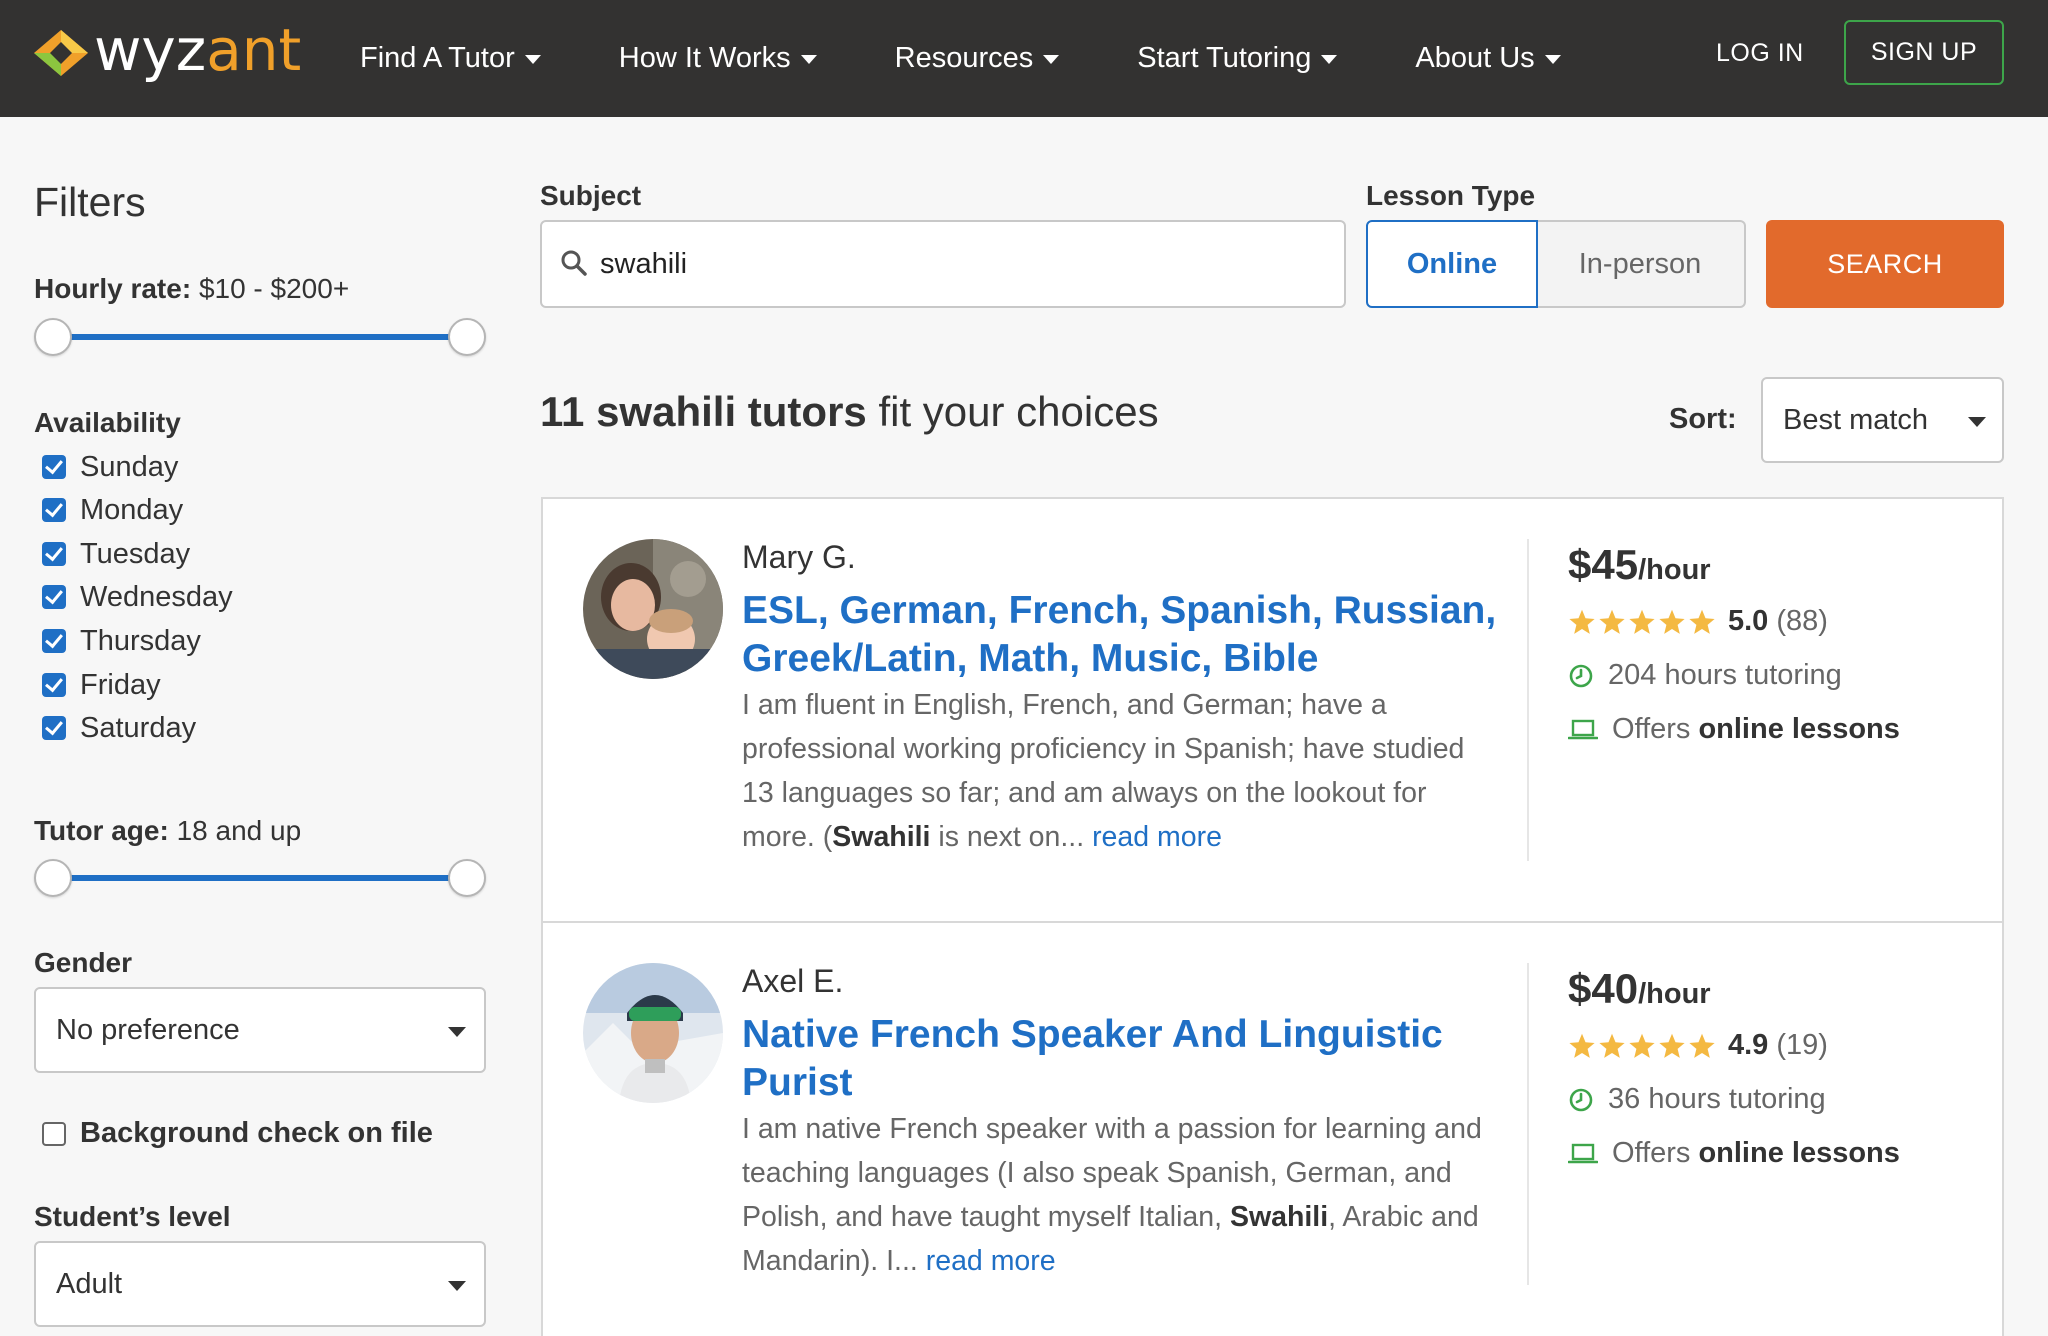 Image resolution: width=2048 pixels, height=1336 pixels. Describe the element at coordinates (1641, 264) in the screenshot. I see `lesson-type-inperson-toggle: In-person` at that location.